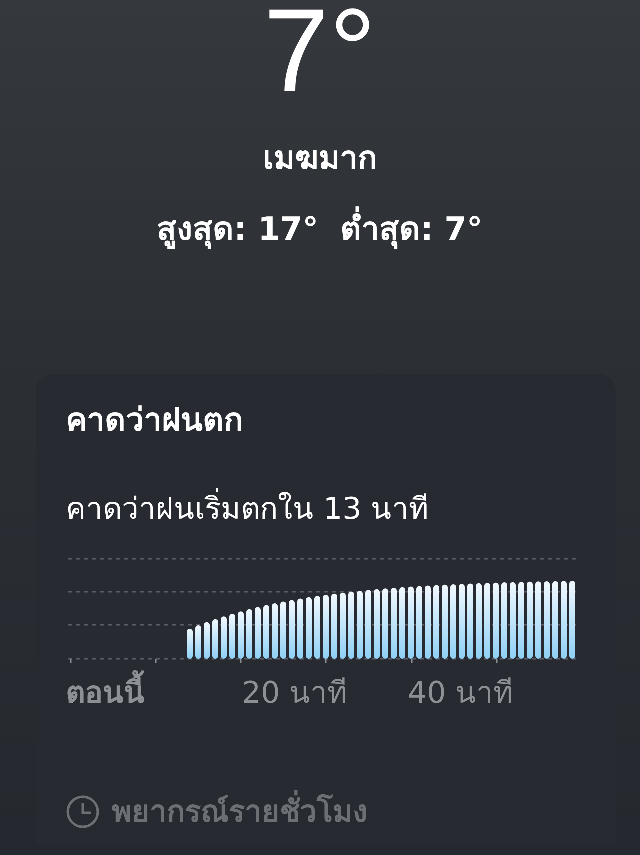  What do you see at coordinates (411, 228) in the screenshot?
I see `low-temperature: ต่ำสุด: 7°` at bounding box center [411, 228].